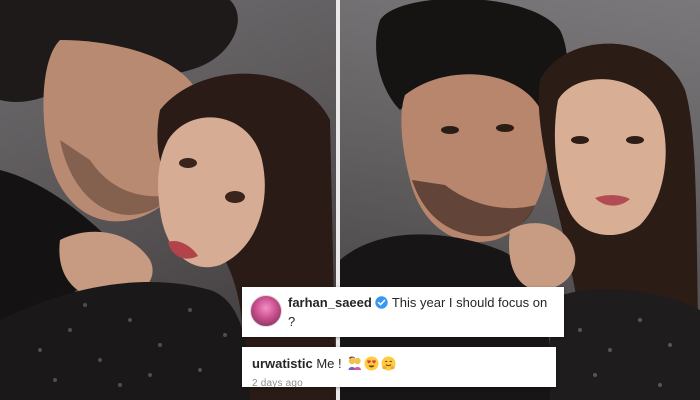  I want to click on profile-avatar-icon, so click(266, 311).